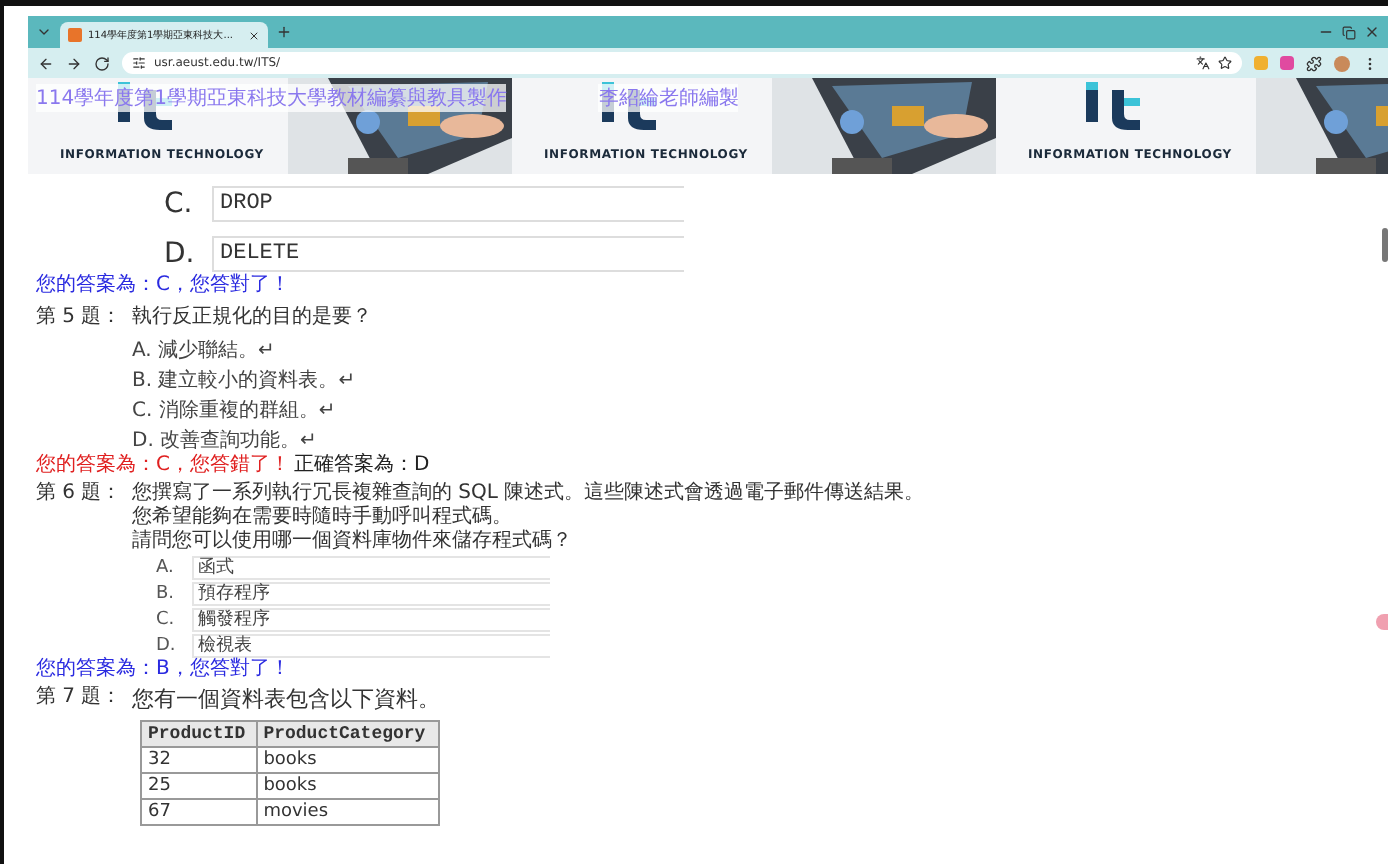 This screenshot has width=1388, height=864. I want to click on answer-option: A. 減少聯結。↵, so click(252, 352).